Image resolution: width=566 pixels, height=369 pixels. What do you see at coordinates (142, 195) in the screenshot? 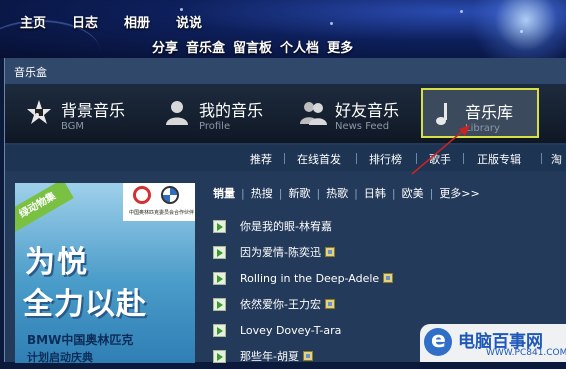
I see `olympic-logo-icon` at bounding box center [142, 195].